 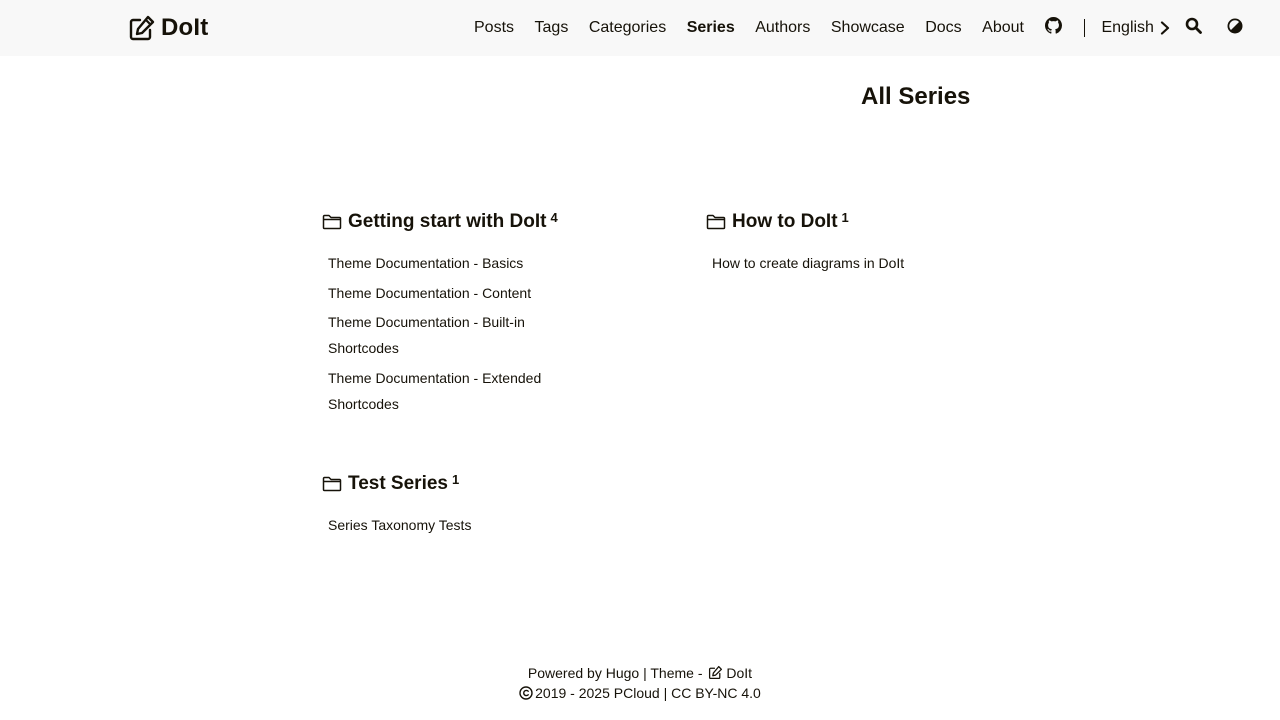 What do you see at coordinates (398, 484) in the screenshot?
I see `series-link: Test Series` at bounding box center [398, 484].